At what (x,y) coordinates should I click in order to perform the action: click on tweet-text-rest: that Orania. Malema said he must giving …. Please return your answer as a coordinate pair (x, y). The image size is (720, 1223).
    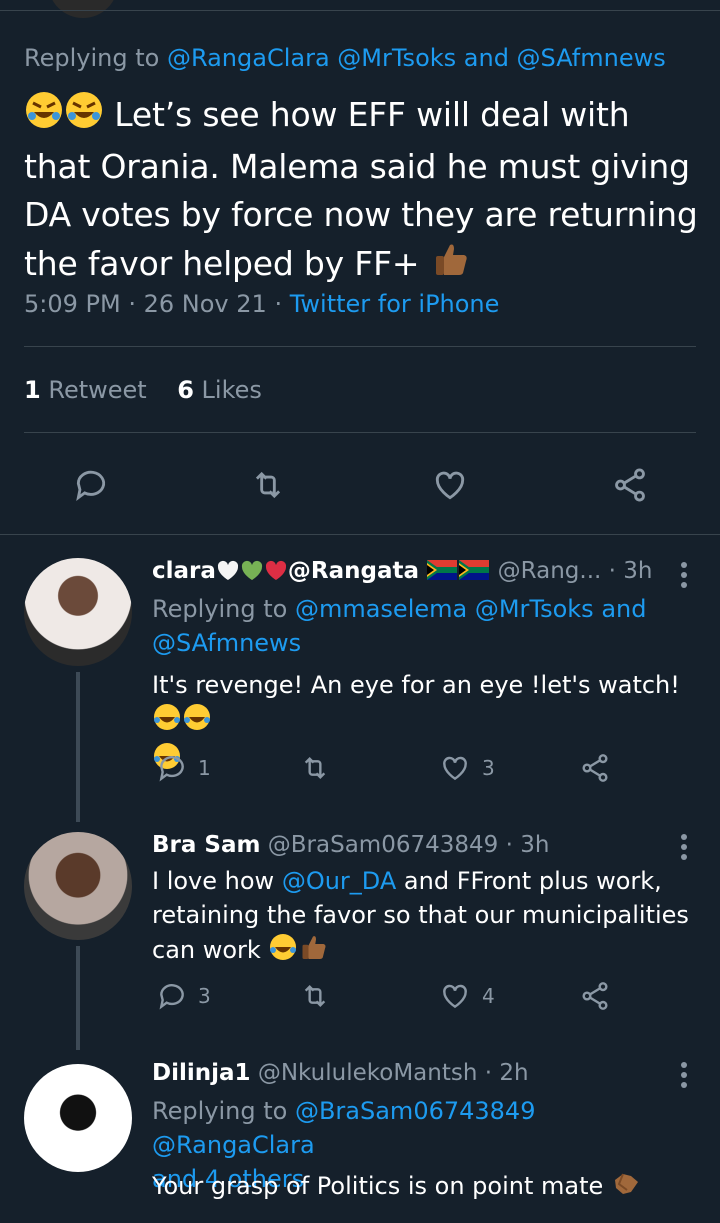
    Looking at the image, I should click on (361, 215).